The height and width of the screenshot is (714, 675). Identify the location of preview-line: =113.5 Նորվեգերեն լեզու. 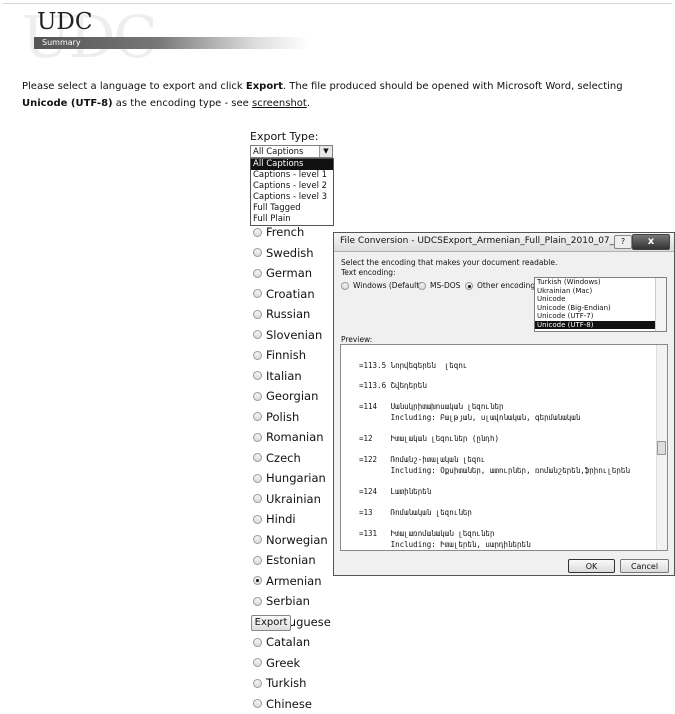
(413, 365).